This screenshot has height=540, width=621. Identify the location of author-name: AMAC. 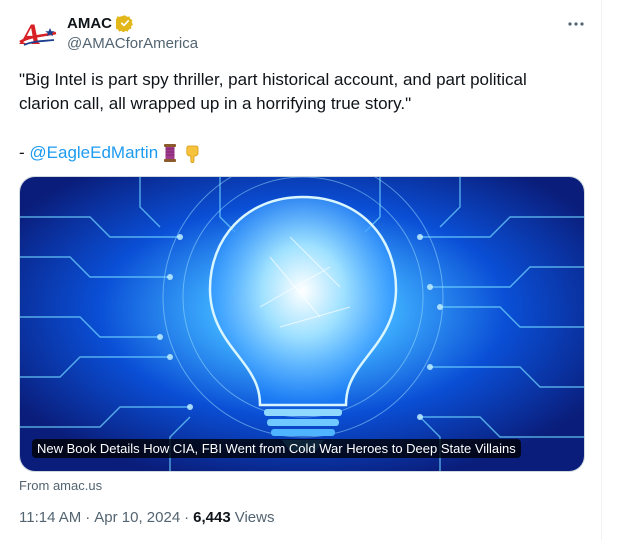
(89, 23).